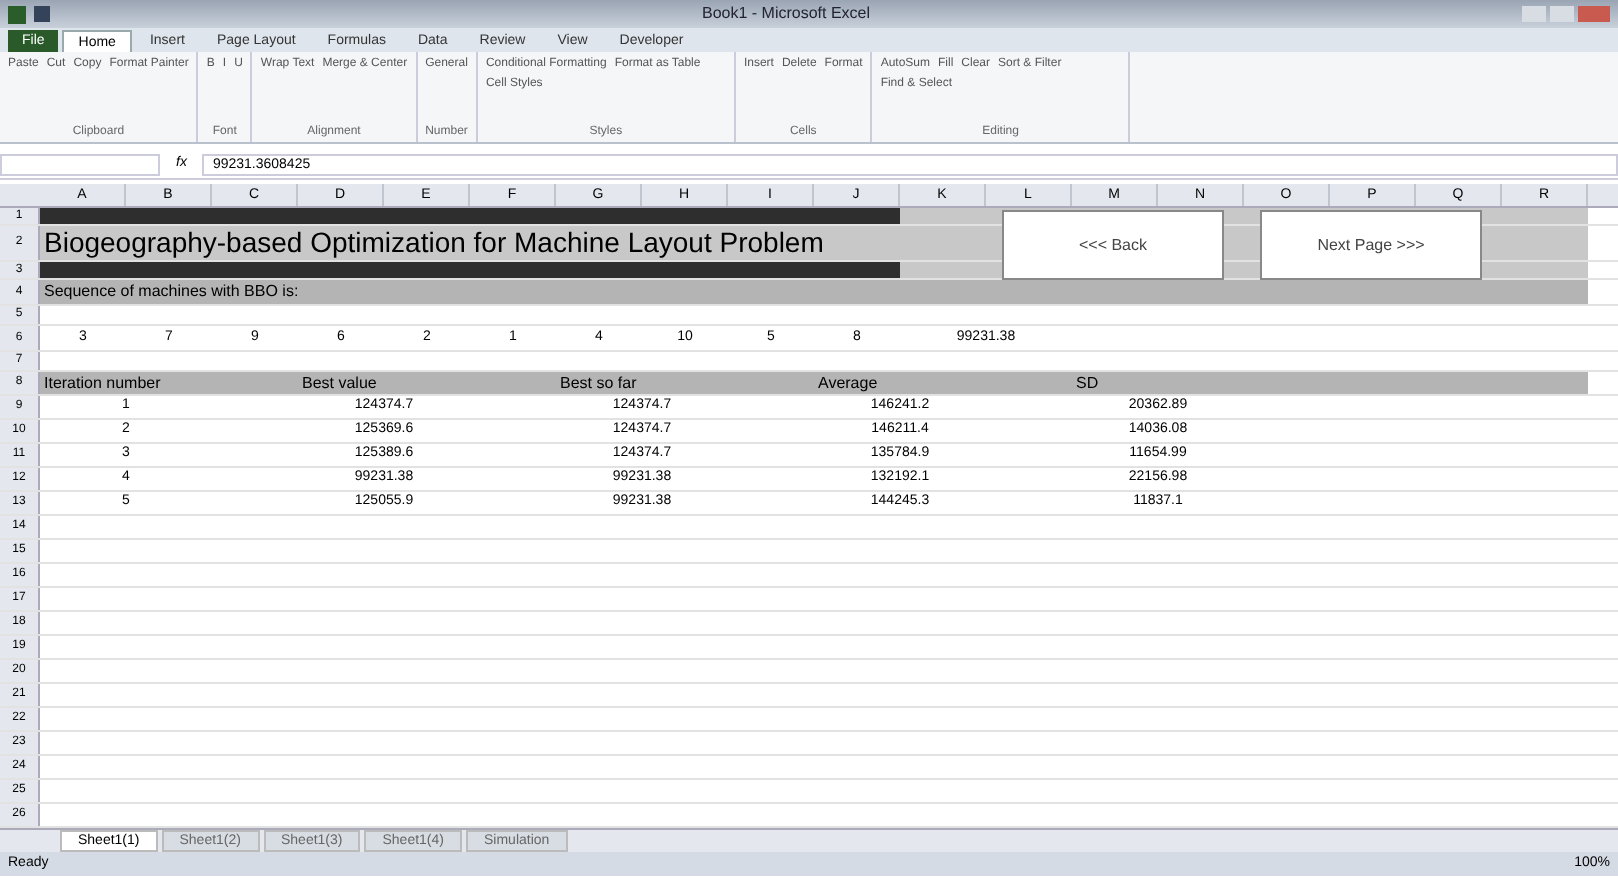 The height and width of the screenshot is (878, 1618). I want to click on column-header: Average, so click(943, 383).